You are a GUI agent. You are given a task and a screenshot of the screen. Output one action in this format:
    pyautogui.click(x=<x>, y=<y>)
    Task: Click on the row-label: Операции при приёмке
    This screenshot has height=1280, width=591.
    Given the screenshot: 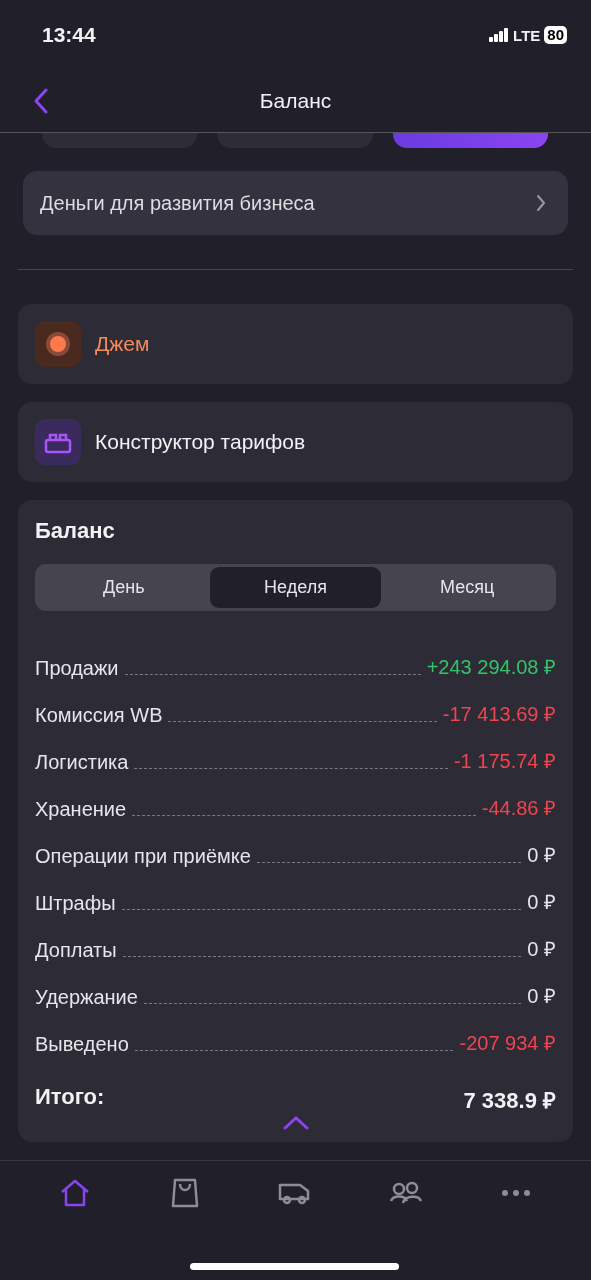 What is the action you would take?
    pyautogui.click(x=143, y=856)
    